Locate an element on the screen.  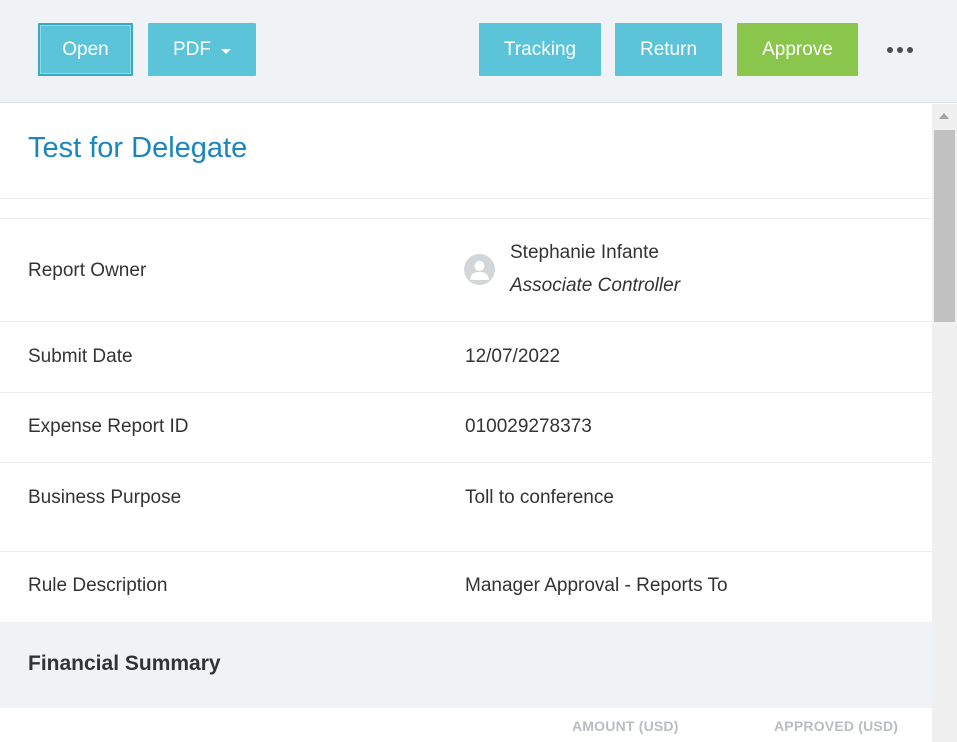
avatar-icon is located at coordinates (479, 269).